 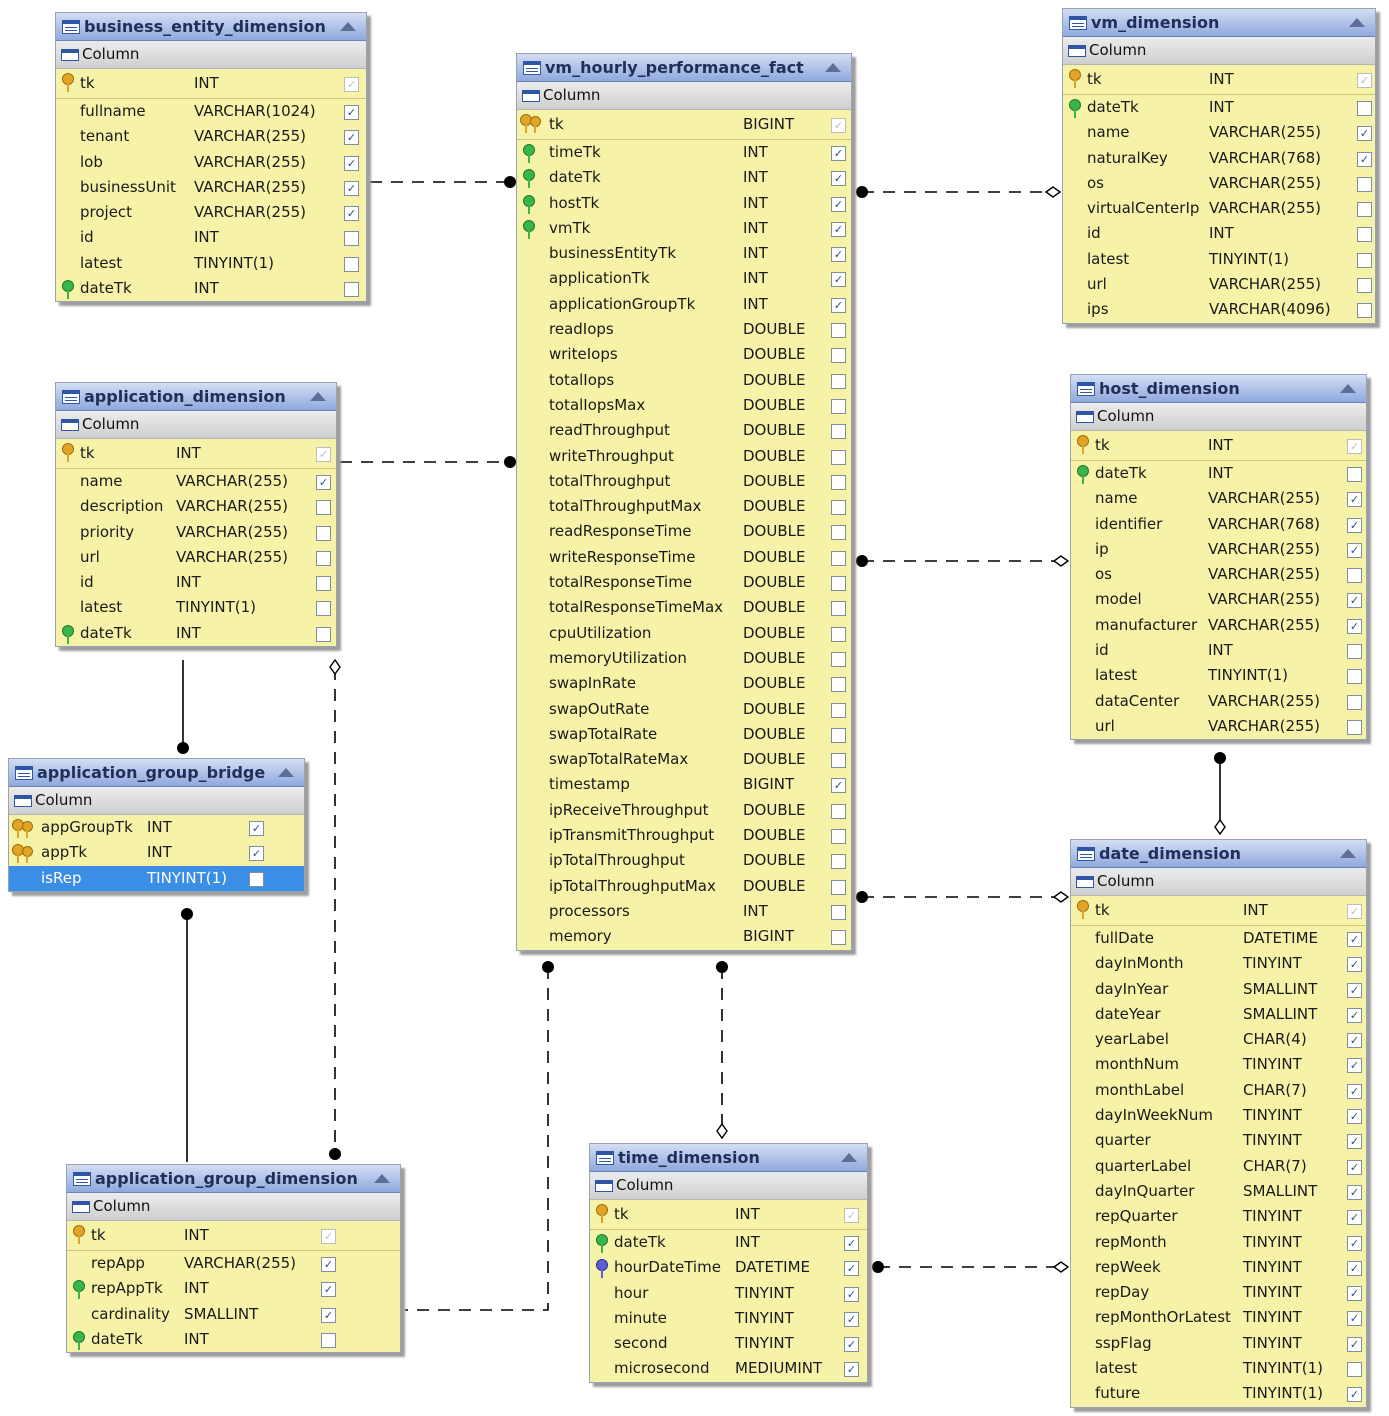 What do you see at coordinates (1218, 701) in the screenshot?
I see `column-row: dataCenter VARCHAR(255)` at bounding box center [1218, 701].